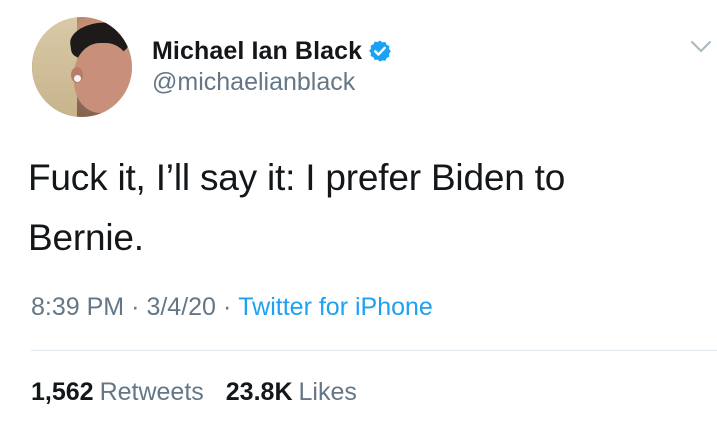  Describe the element at coordinates (77, 307) in the screenshot. I see `tweet-time: 8:39 PM` at that location.